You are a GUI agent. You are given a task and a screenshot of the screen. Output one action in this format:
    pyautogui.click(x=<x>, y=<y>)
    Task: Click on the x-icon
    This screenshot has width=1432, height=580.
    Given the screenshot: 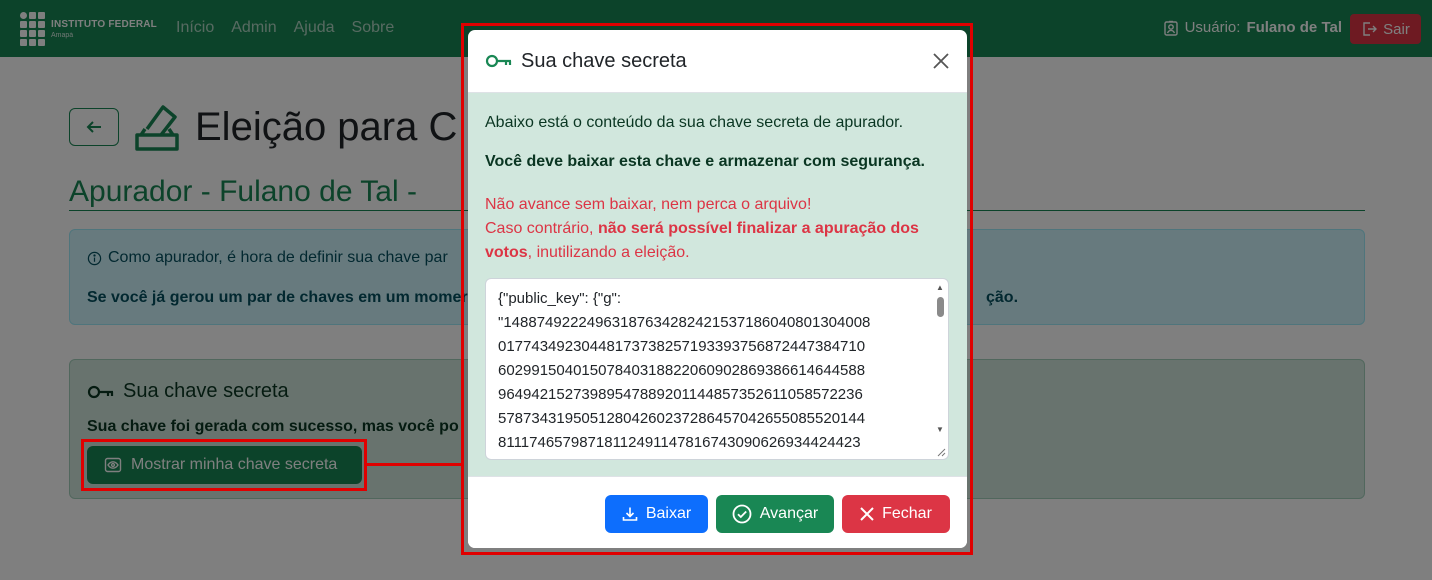 What is the action you would take?
    pyautogui.click(x=867, y=514)
    